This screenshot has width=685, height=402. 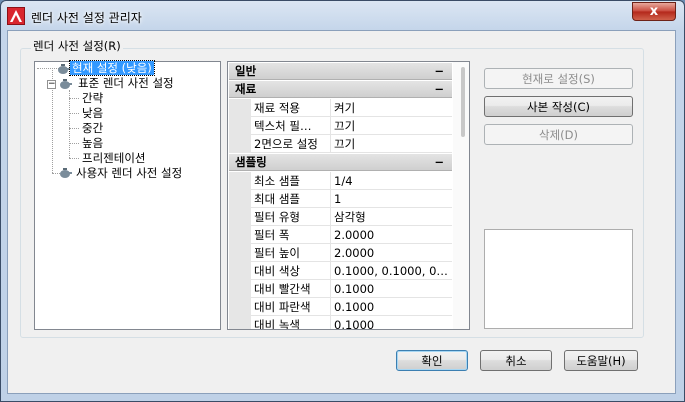 I want to click on tree-item-user: 사용자 렌더 사전 설정, so click(x=129, y=173).